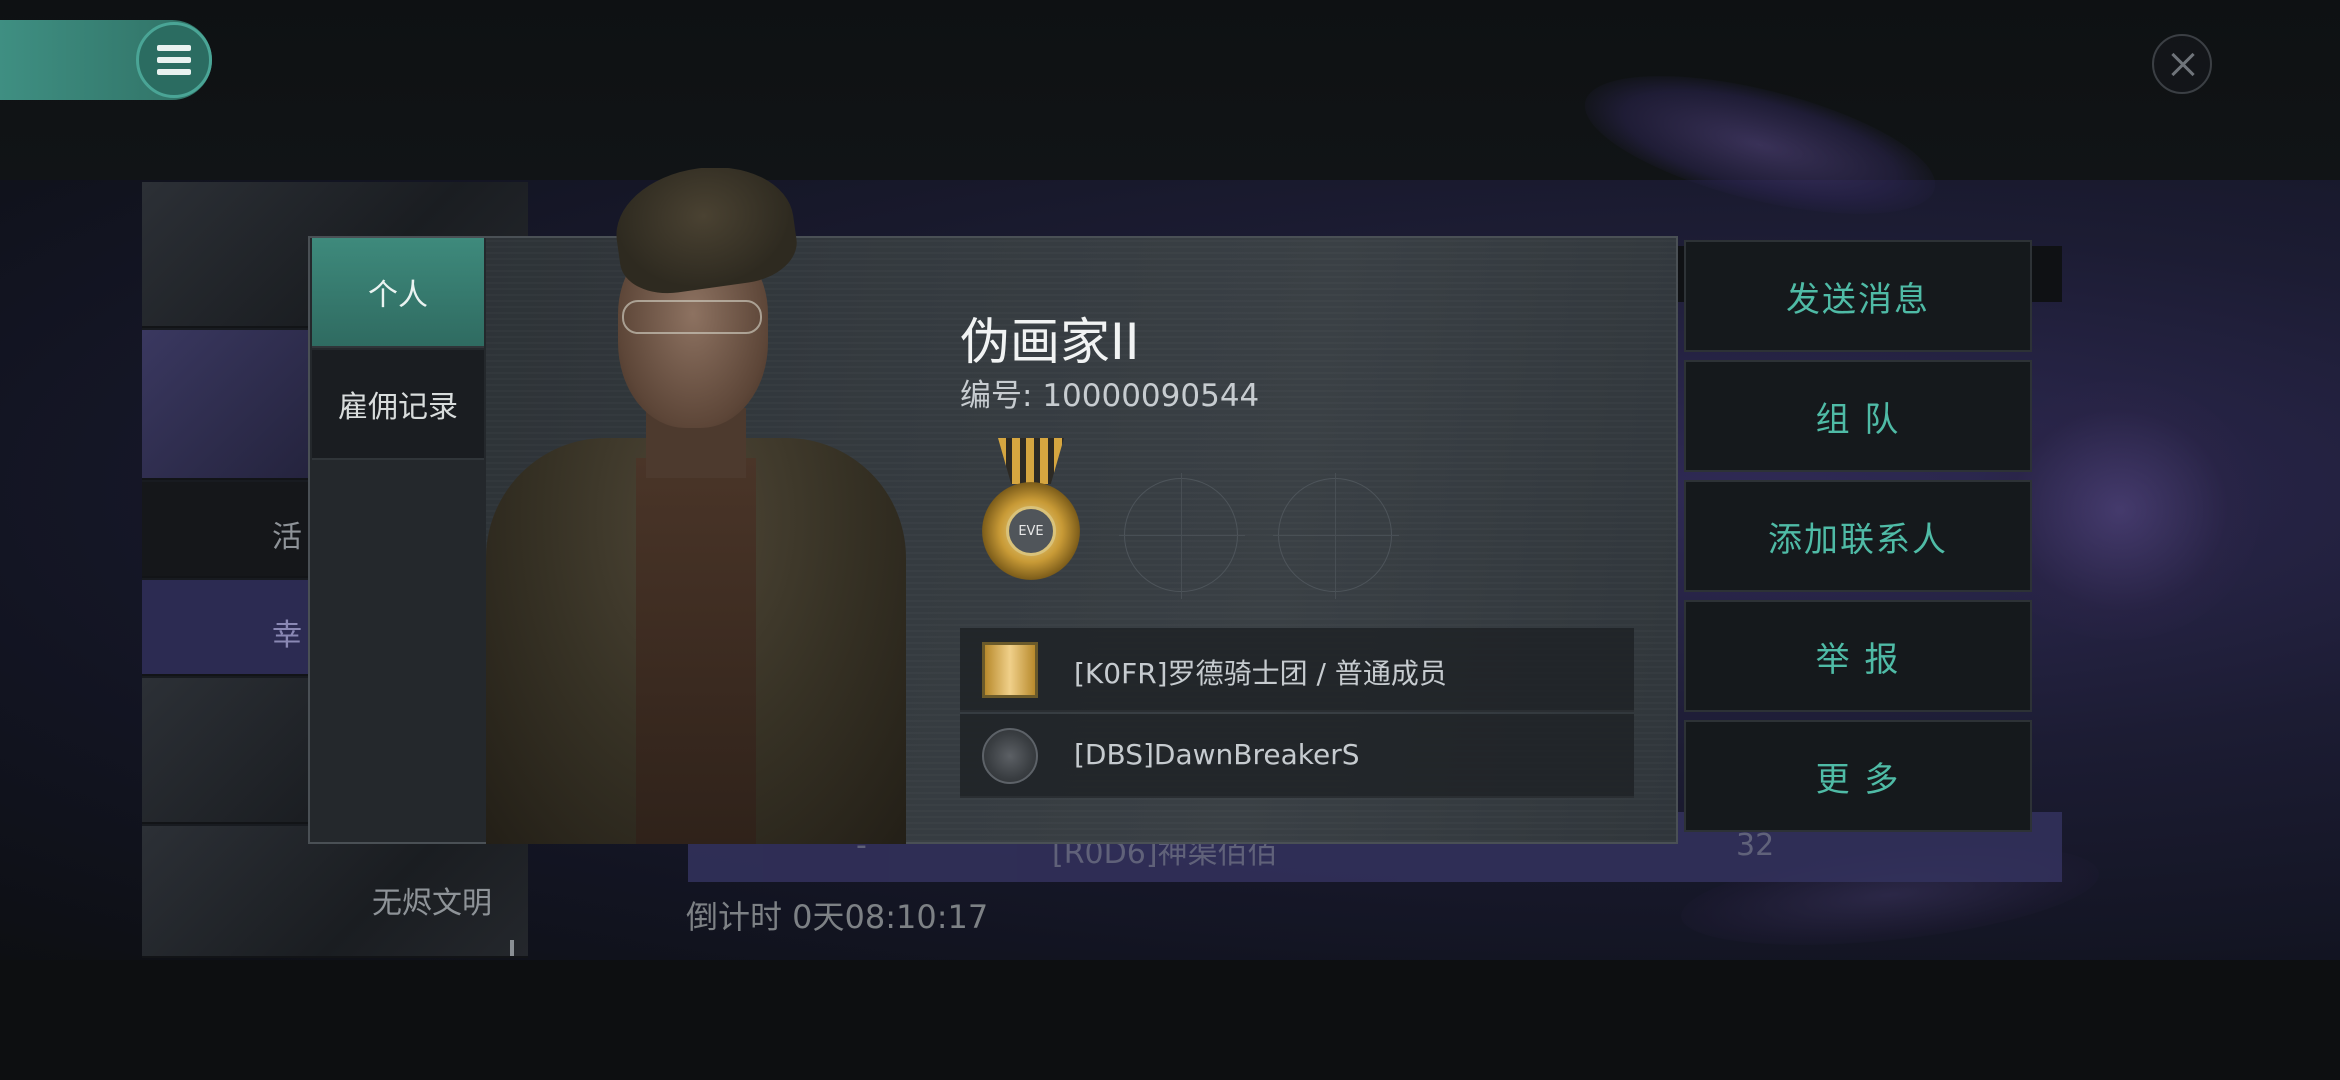 This screenshot has height=1080, width=2340. Describe the element at coordinates (696, 506) in the screenshot. I see `character-portrait` at that location.